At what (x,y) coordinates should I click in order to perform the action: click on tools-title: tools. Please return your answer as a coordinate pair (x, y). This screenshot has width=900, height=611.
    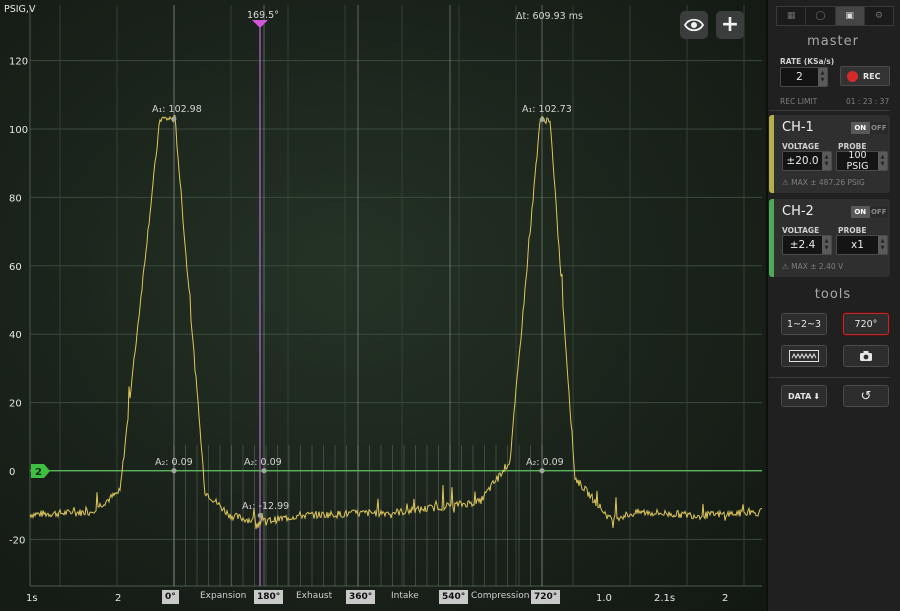
    Looking at the image, I should click on (833, 294).